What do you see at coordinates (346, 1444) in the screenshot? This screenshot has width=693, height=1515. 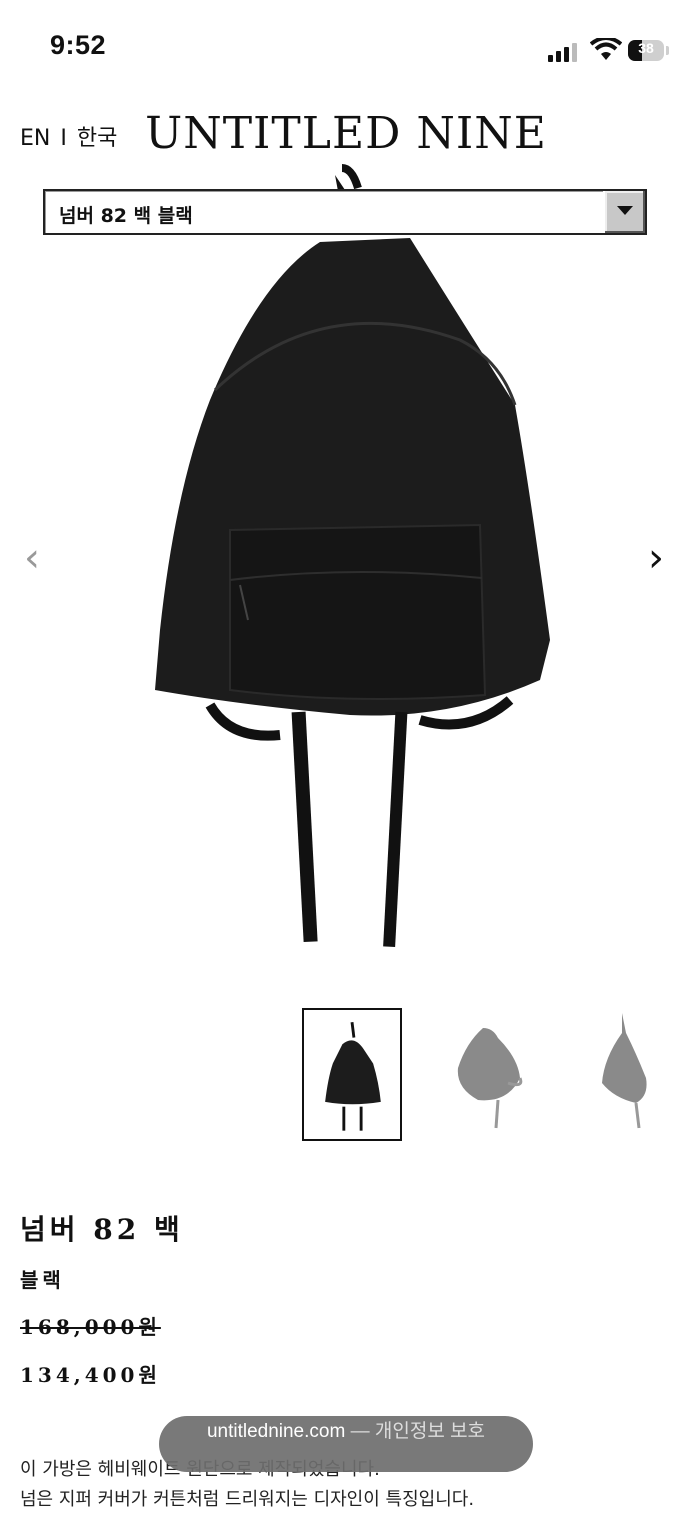 I see `privacy-toast: untitlednine.com — 개인정보 보호` at bounding box center [346, 1444].